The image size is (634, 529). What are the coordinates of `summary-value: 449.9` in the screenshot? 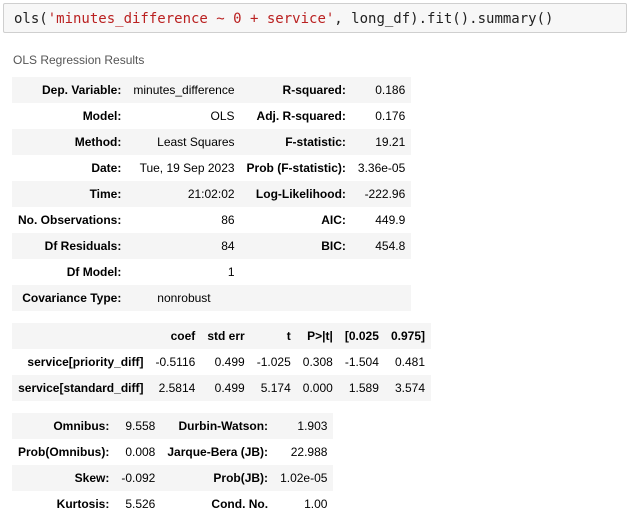 It's located at (390, 220).